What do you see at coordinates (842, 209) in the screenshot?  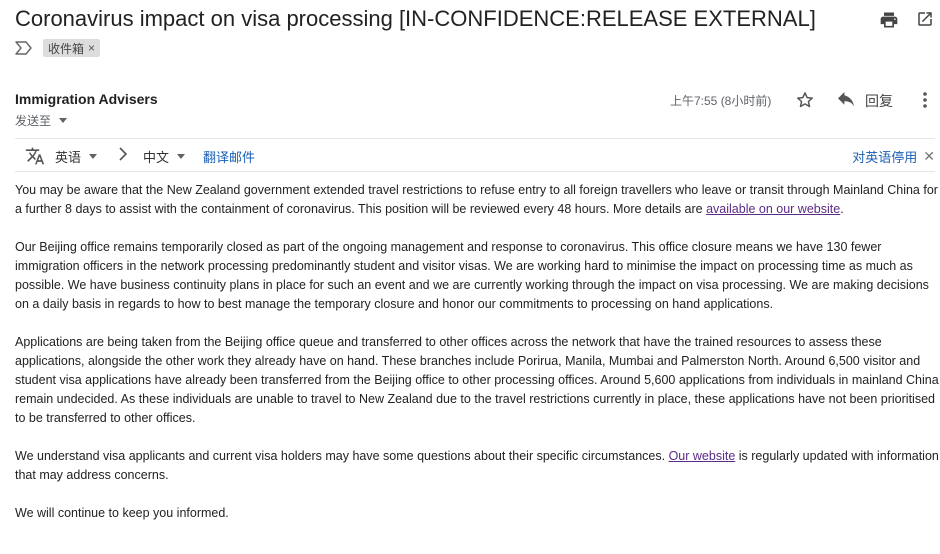 I see `p1-end: .` at bounding box center [842, 209].